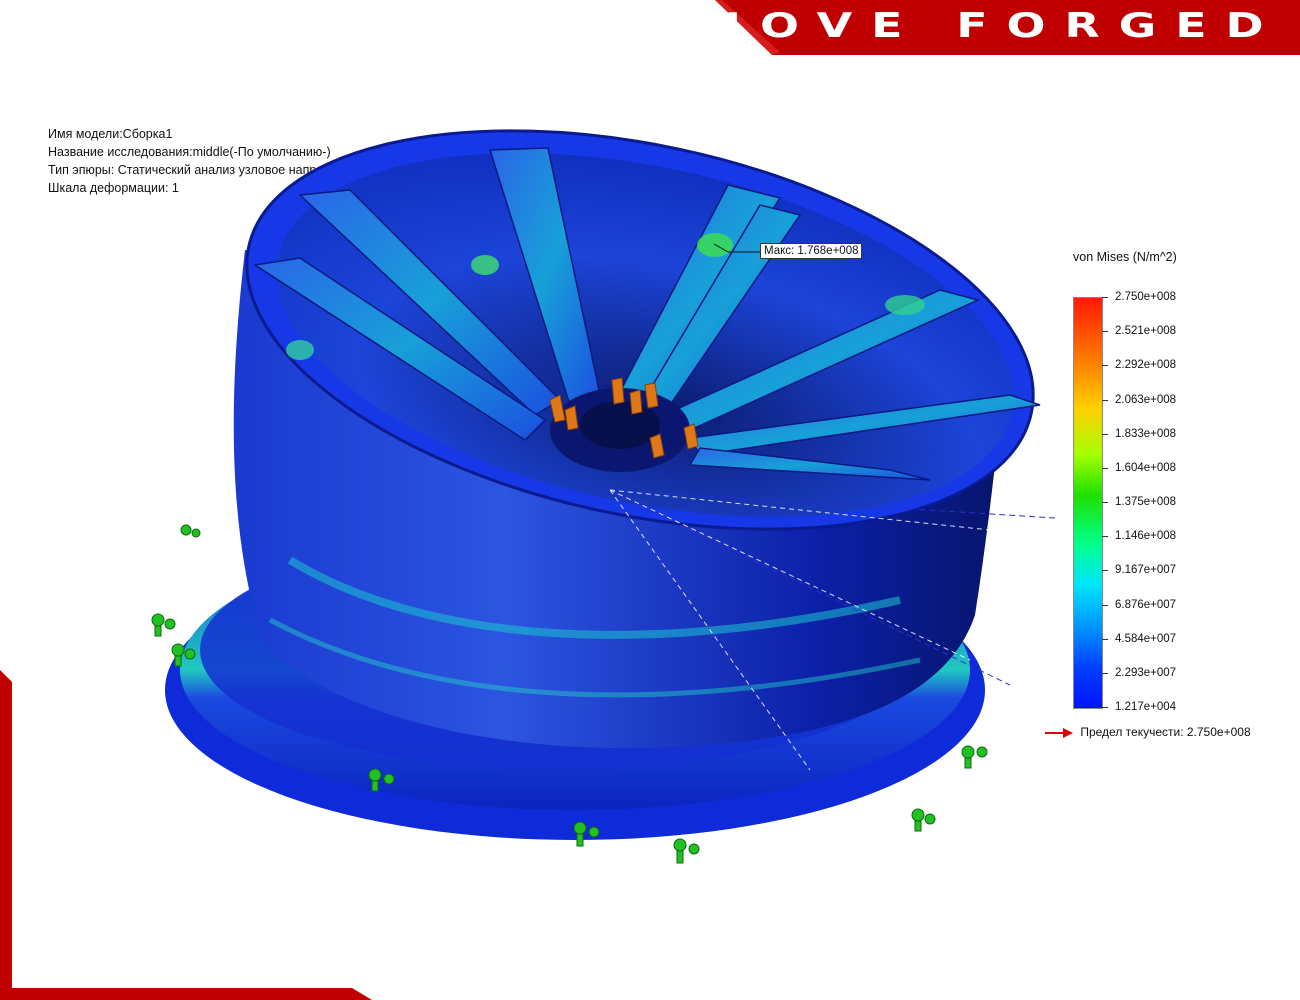 Image resolution: width=1300 pixels, height=1000 pixels. What do you see at coordinates (650, 30) in the screenshot?
I see `brand-banner: NOVE FORGED` at bounding box center [650, 30].